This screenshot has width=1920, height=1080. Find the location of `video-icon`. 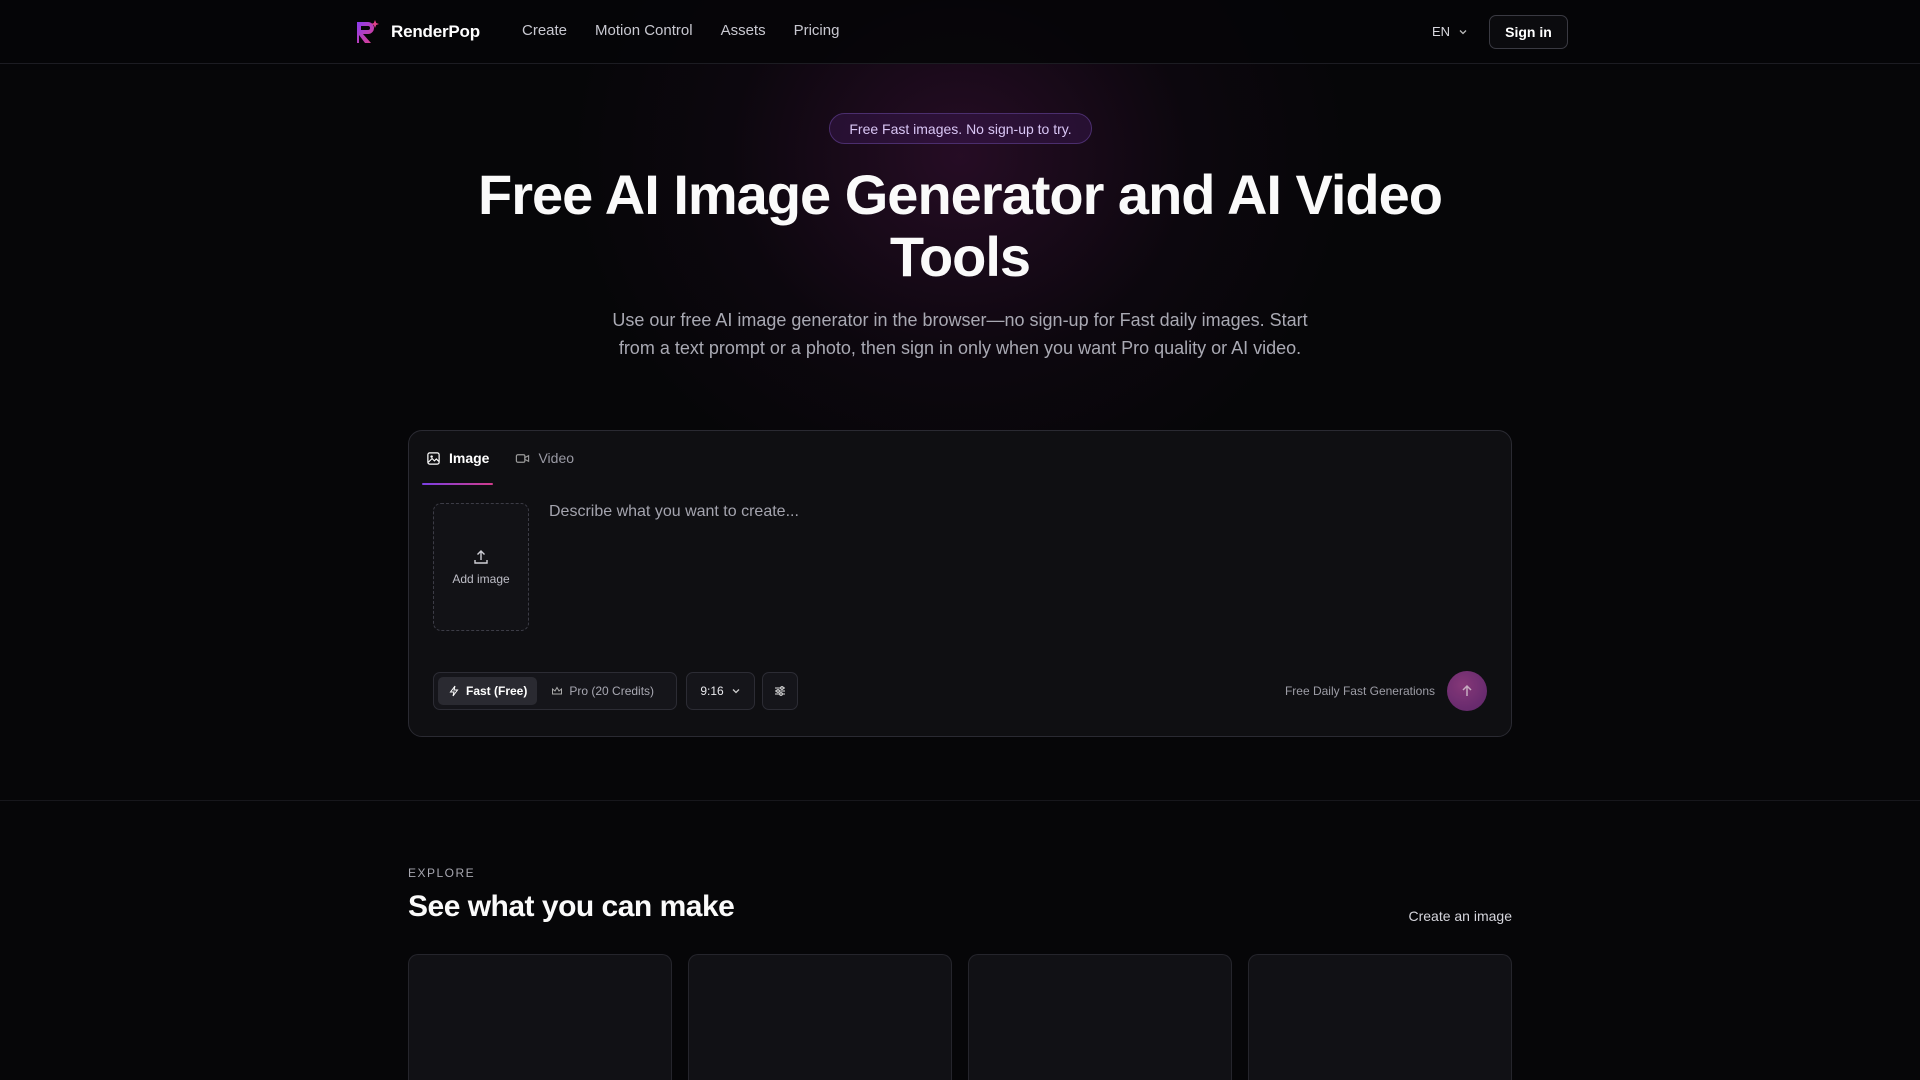

video-icon is located at coordinates (523, 458).